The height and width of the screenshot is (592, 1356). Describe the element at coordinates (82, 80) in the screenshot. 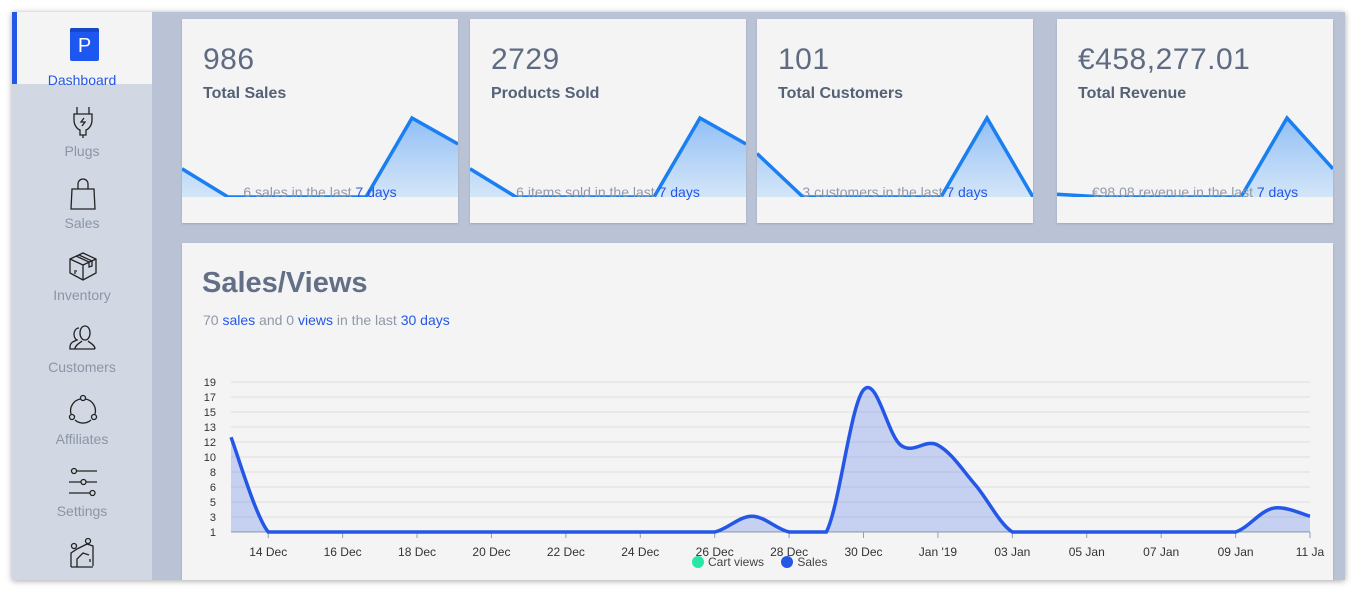

I see `sidebar-item-label: Dashboard` at that location.